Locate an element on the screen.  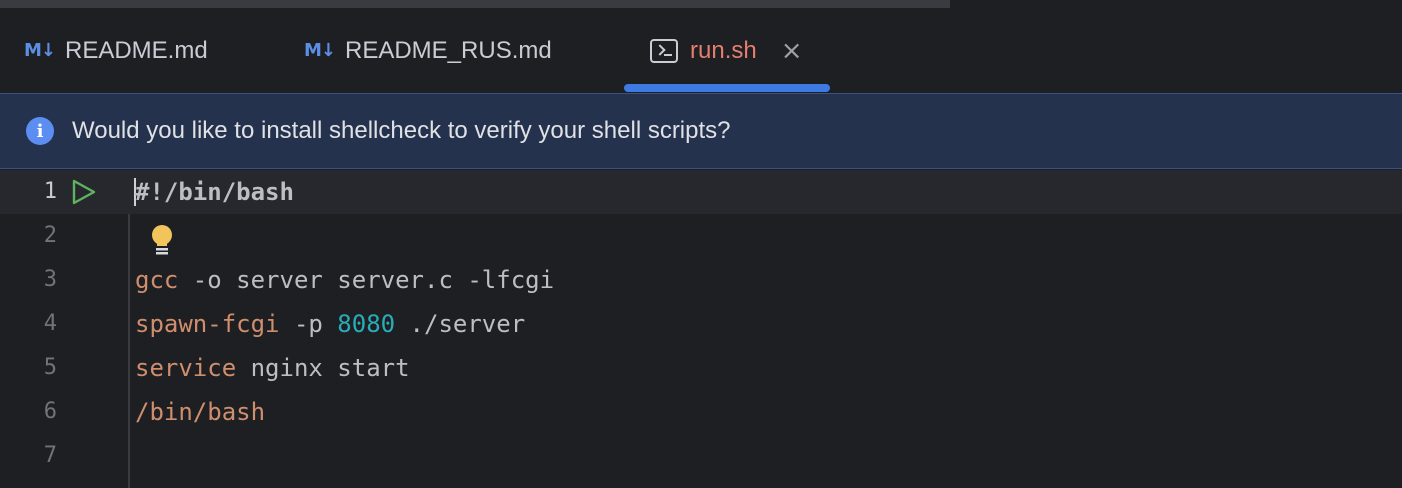
code-token-shebang: #!/bin/bash is located at coordinates (214, 192).